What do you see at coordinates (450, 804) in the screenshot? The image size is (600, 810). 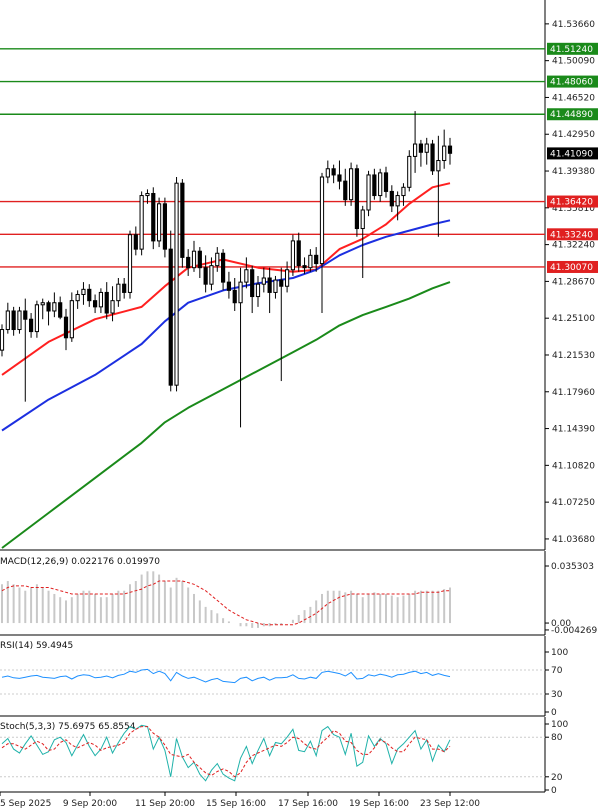 I see `time-tick-label: 23 Sep 12:00` at bounding box center [450, 804].